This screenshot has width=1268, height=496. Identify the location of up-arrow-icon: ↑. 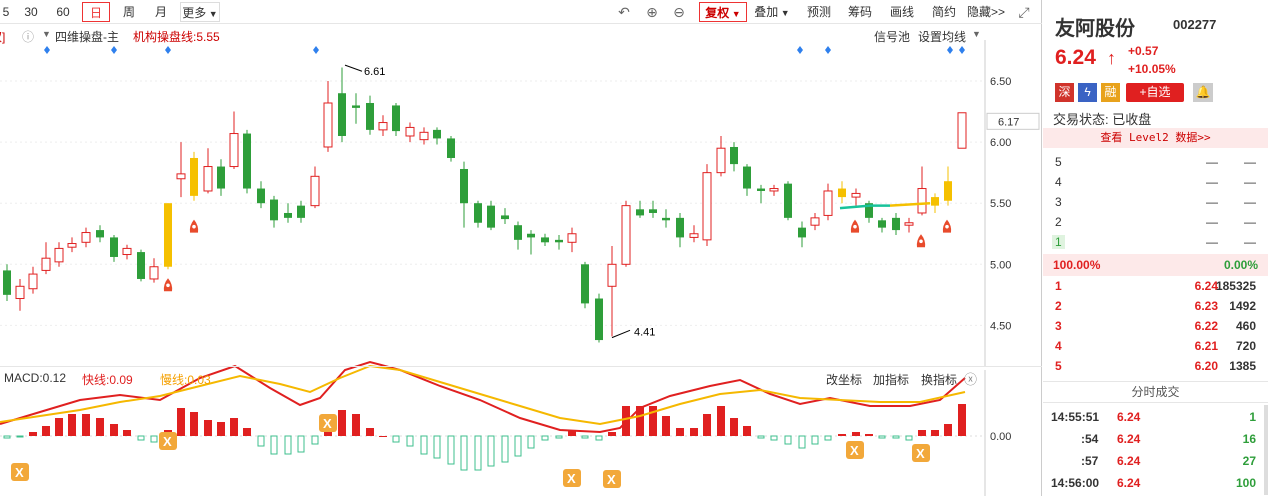
(1111, 58).